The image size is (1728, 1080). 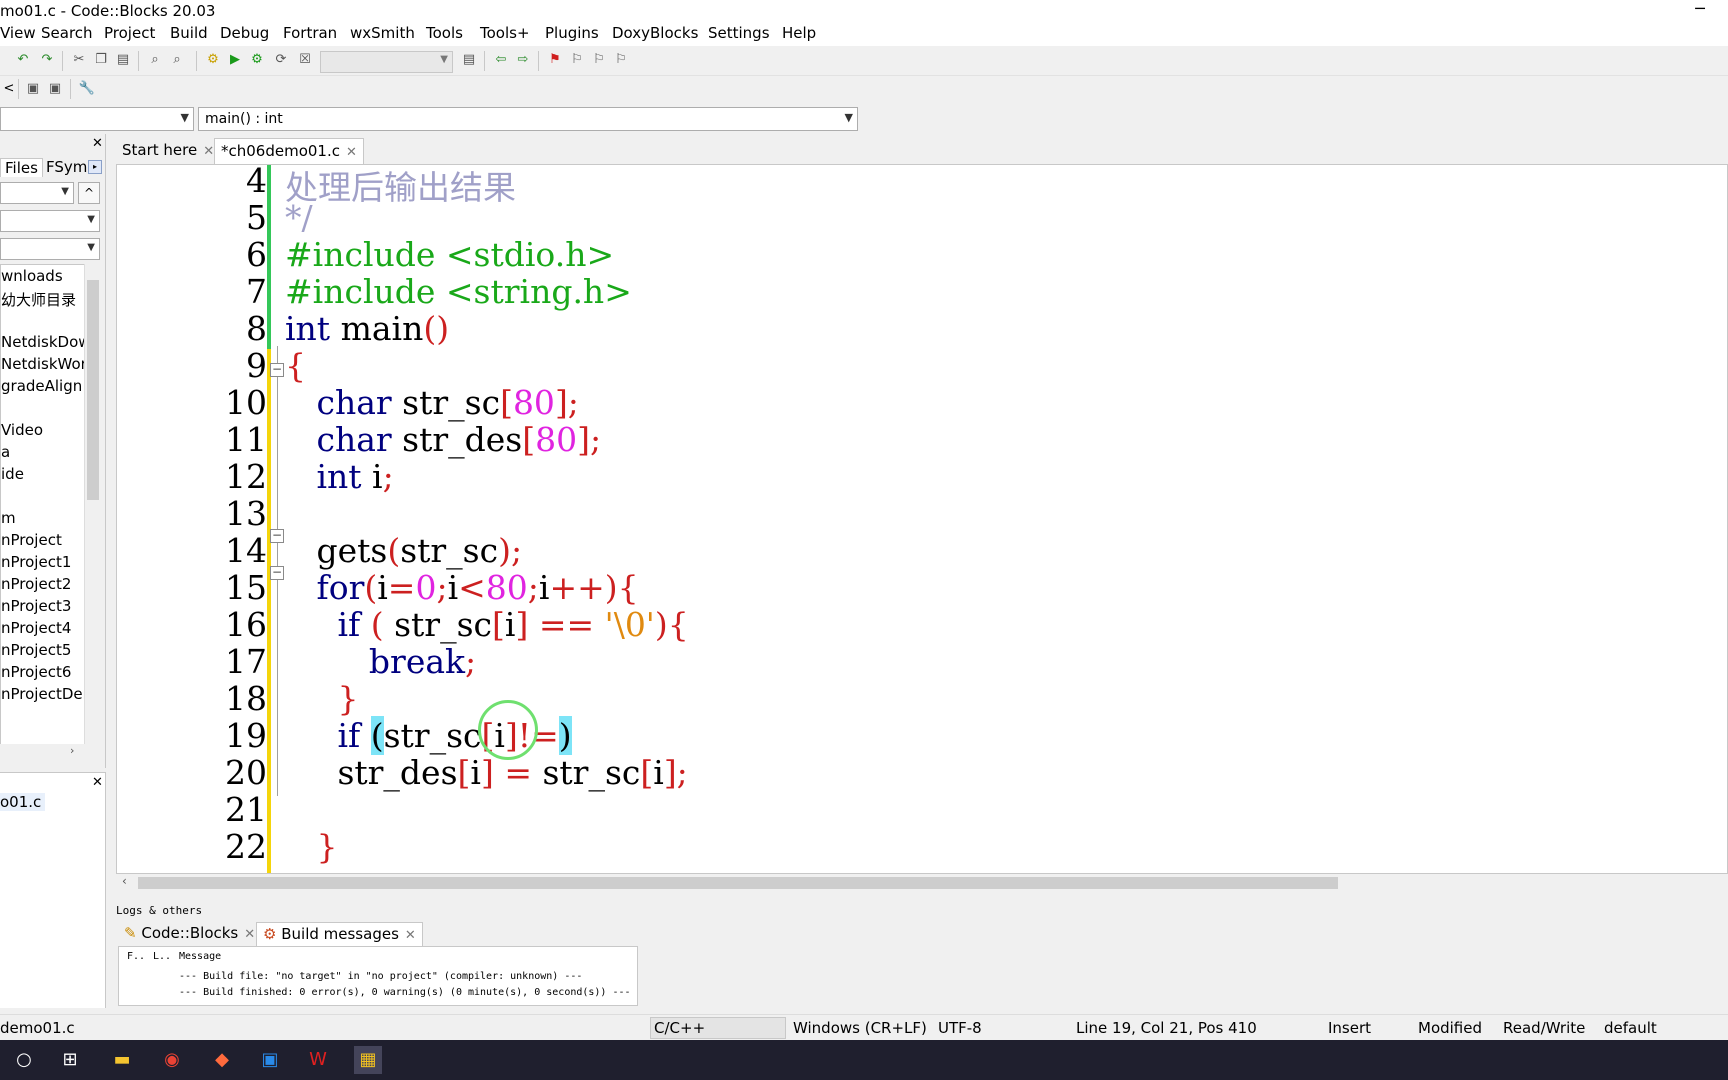 What do you see at coordinates (43, 364) in the screenshot?
I see `tree-item: NetdiskWork` at bounding box center [43, 364].